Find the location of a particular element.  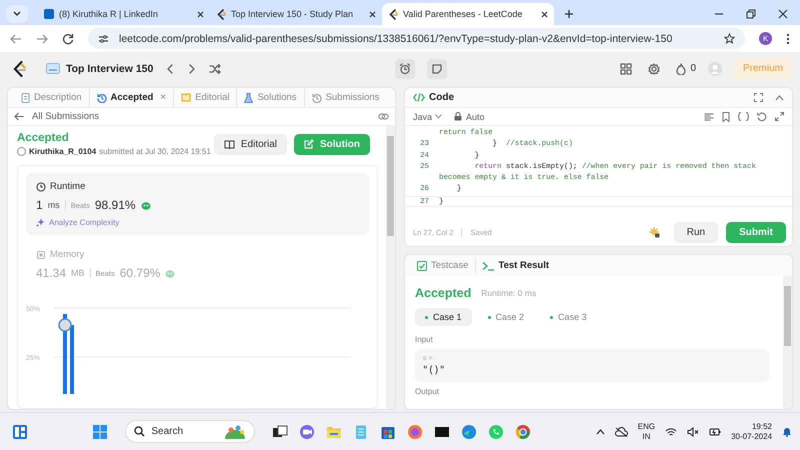

study-plan-title: Top Interview 150 is located at coordinates (110, 68).